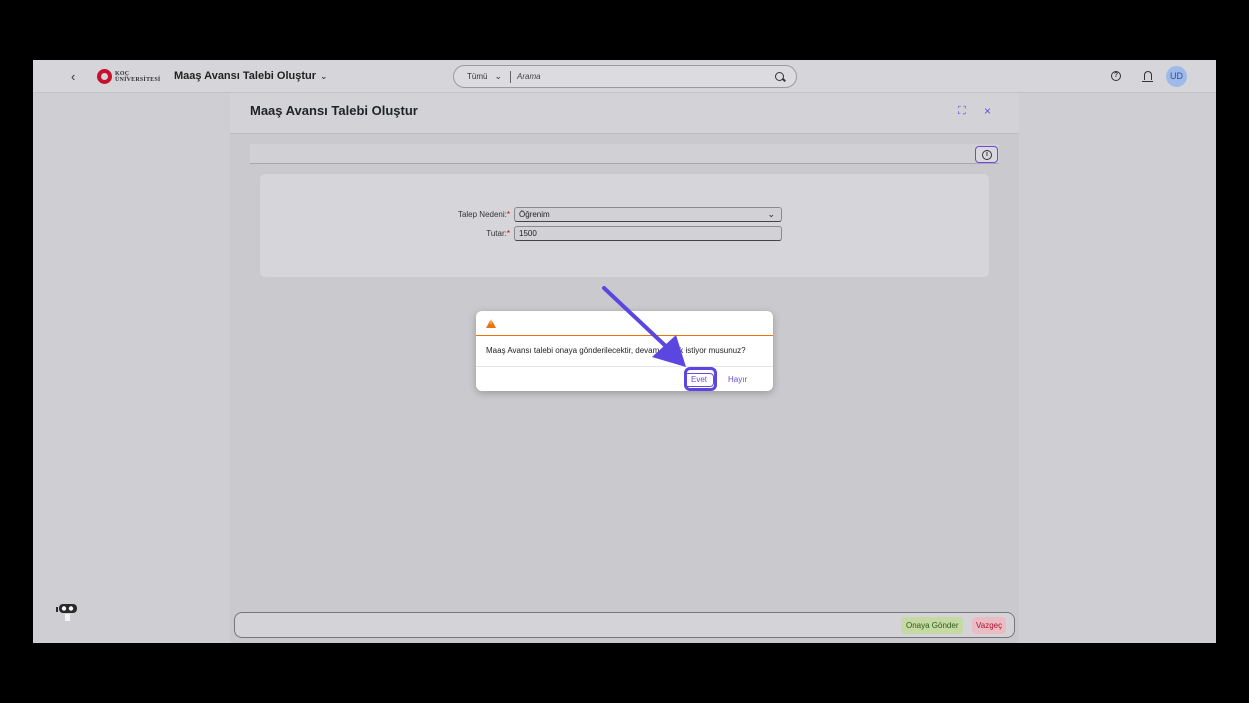 The image size is (1249, 703). Describe the element at coordinates (648, 214) in the screenshot. I see `reason-select: Öğrenim ⌄` at that location.